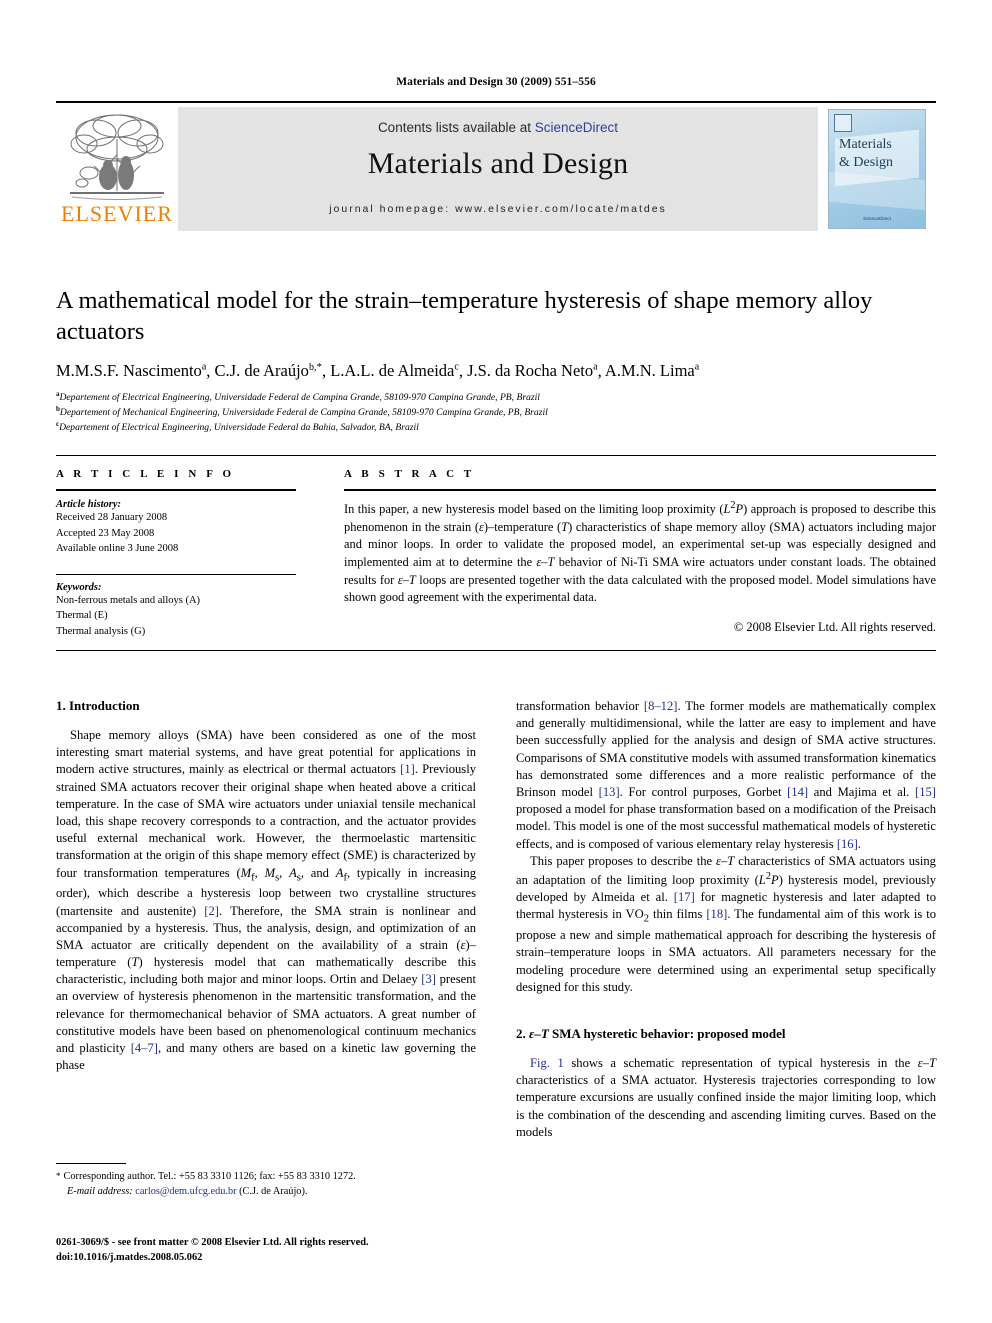  I want to click on email-suffix: (C.J. de Araújo)., so click(273, 1191).